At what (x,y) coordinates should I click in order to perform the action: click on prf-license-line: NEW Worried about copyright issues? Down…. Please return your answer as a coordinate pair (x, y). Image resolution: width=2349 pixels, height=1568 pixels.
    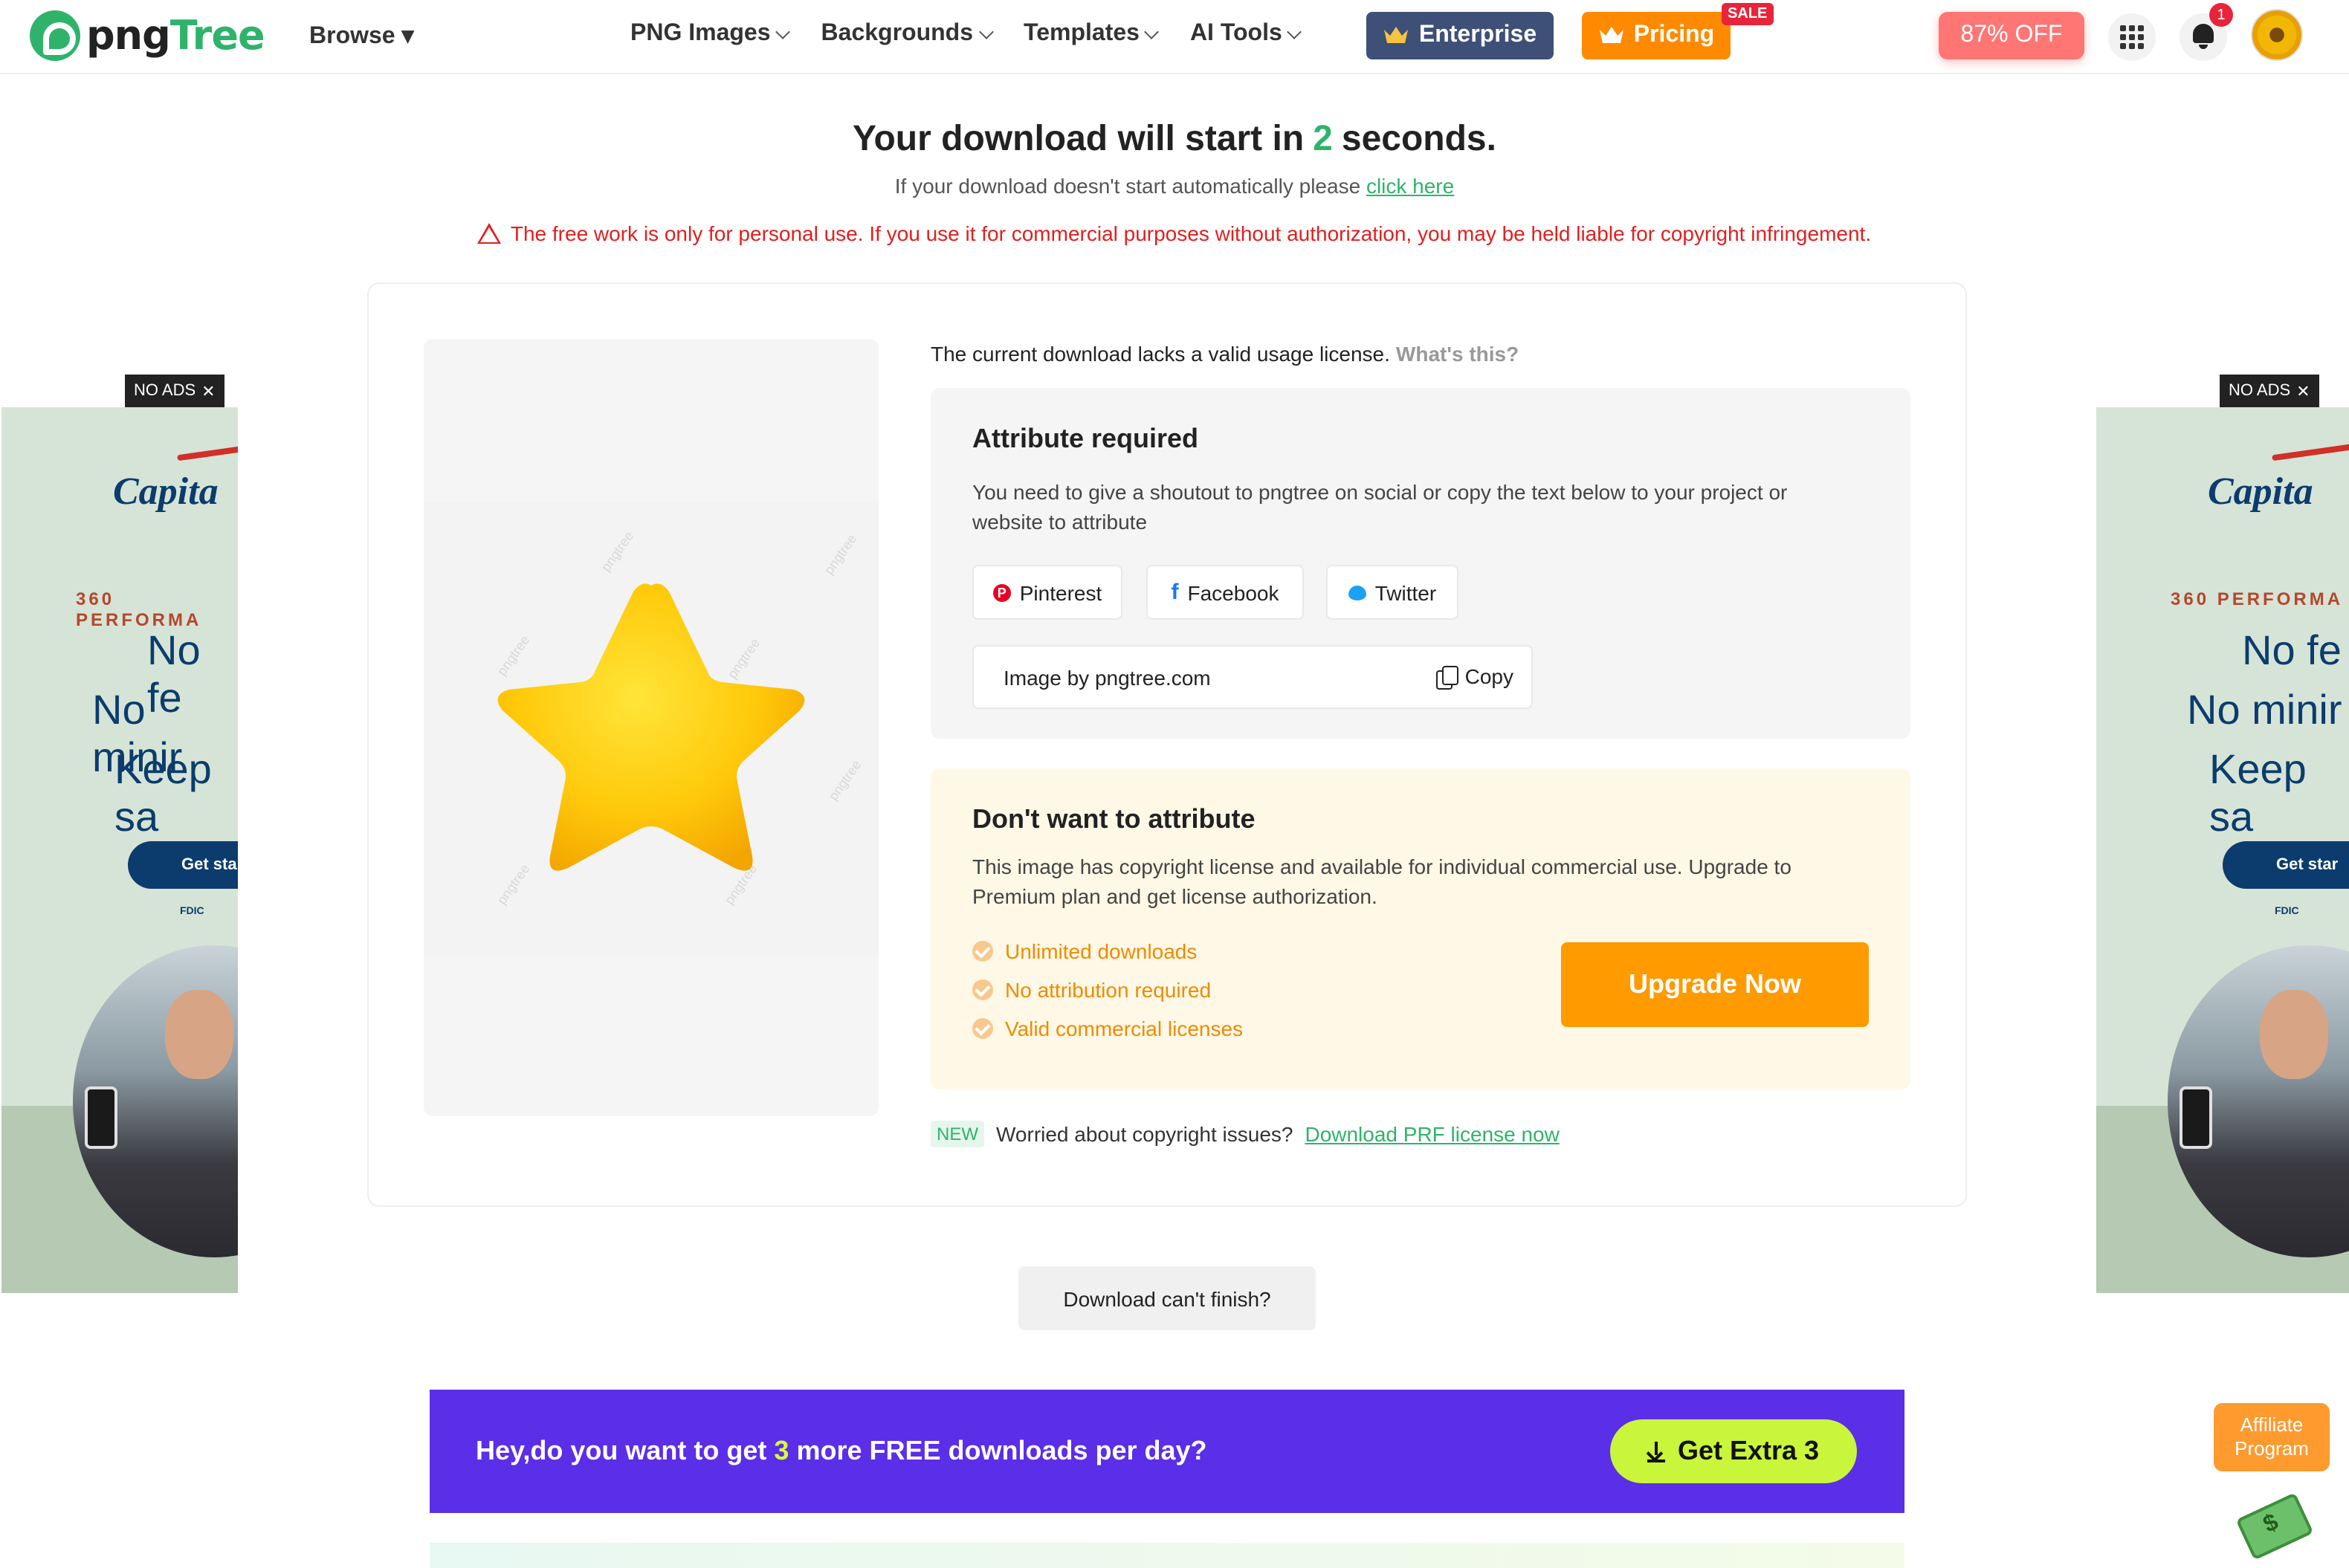
    Looking at the image, I should click on (1245, 1134).